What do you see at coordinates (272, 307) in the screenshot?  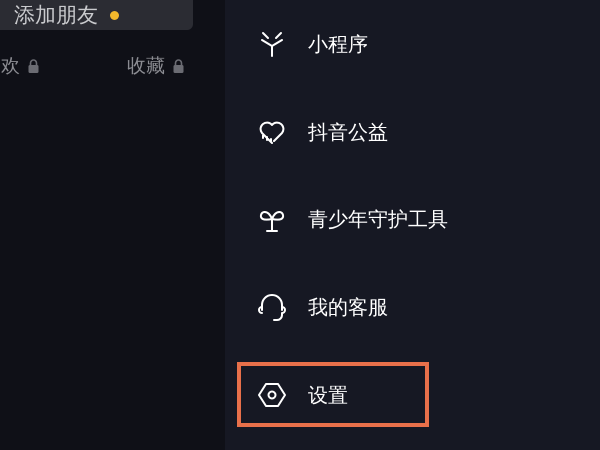 I see `headset-icon` at bounding box center [272, 307].